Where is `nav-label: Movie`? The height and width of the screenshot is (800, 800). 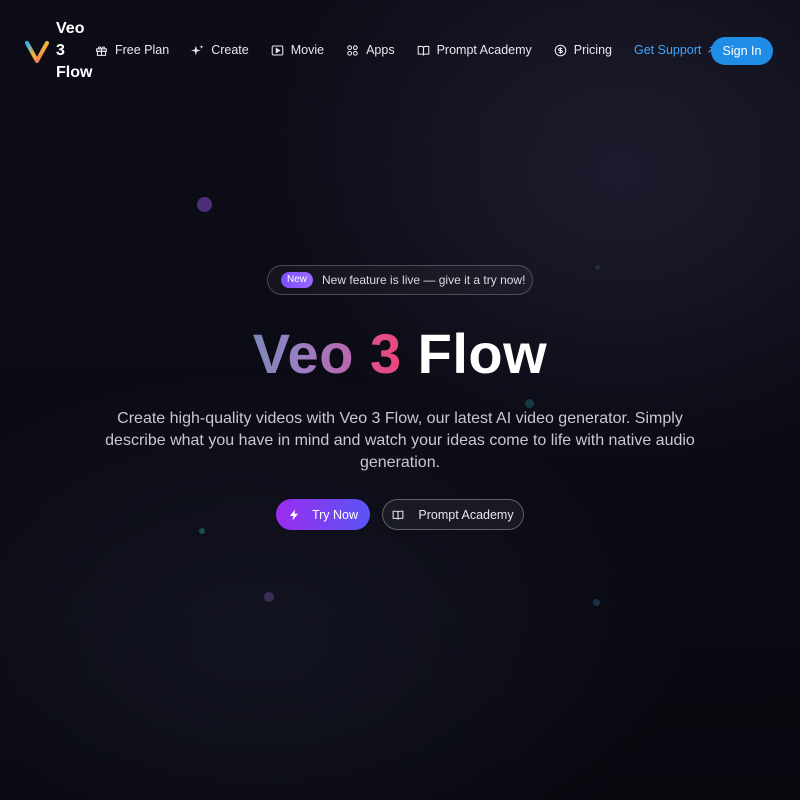
nav-label: Movie is located at coordinates (307, 50).